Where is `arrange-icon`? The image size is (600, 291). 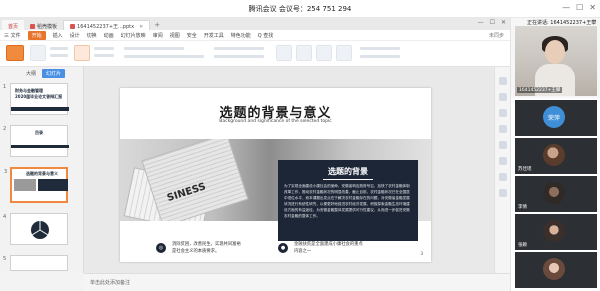 arrange-icon is located at coordinates (324, 53).